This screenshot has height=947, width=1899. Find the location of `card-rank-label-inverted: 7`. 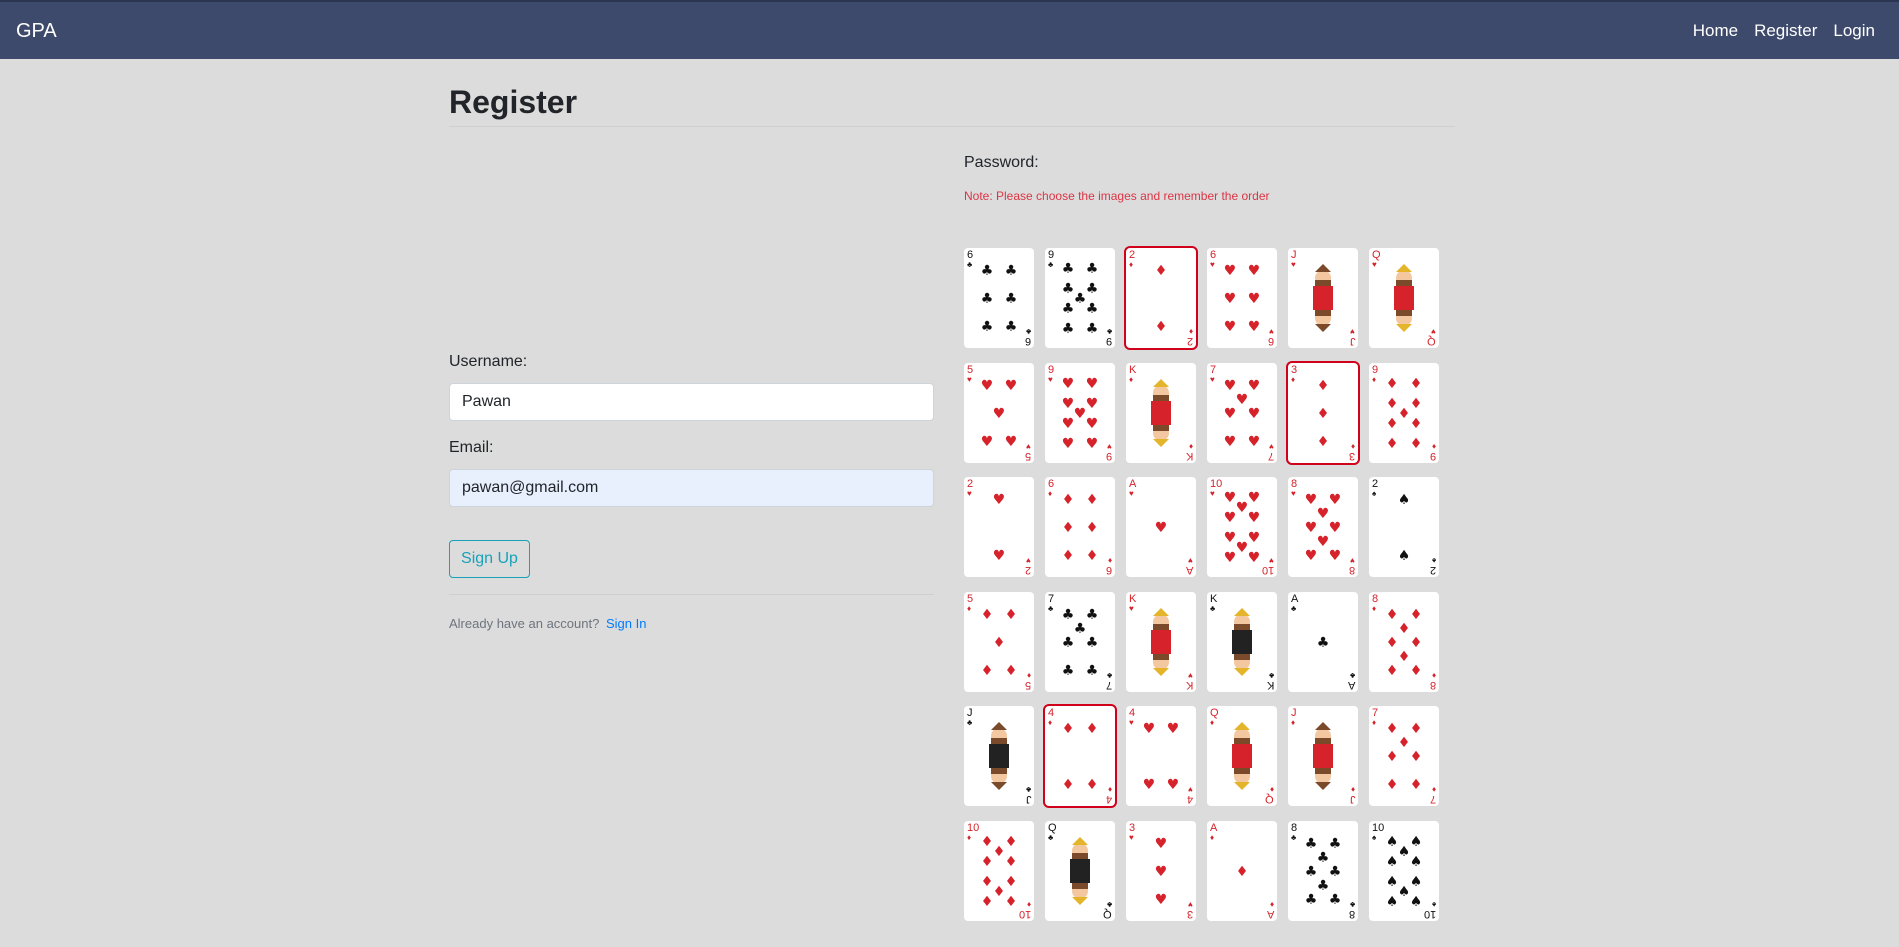

card-rank-label-inverted: 7 is located at coordinates (1108, 685).